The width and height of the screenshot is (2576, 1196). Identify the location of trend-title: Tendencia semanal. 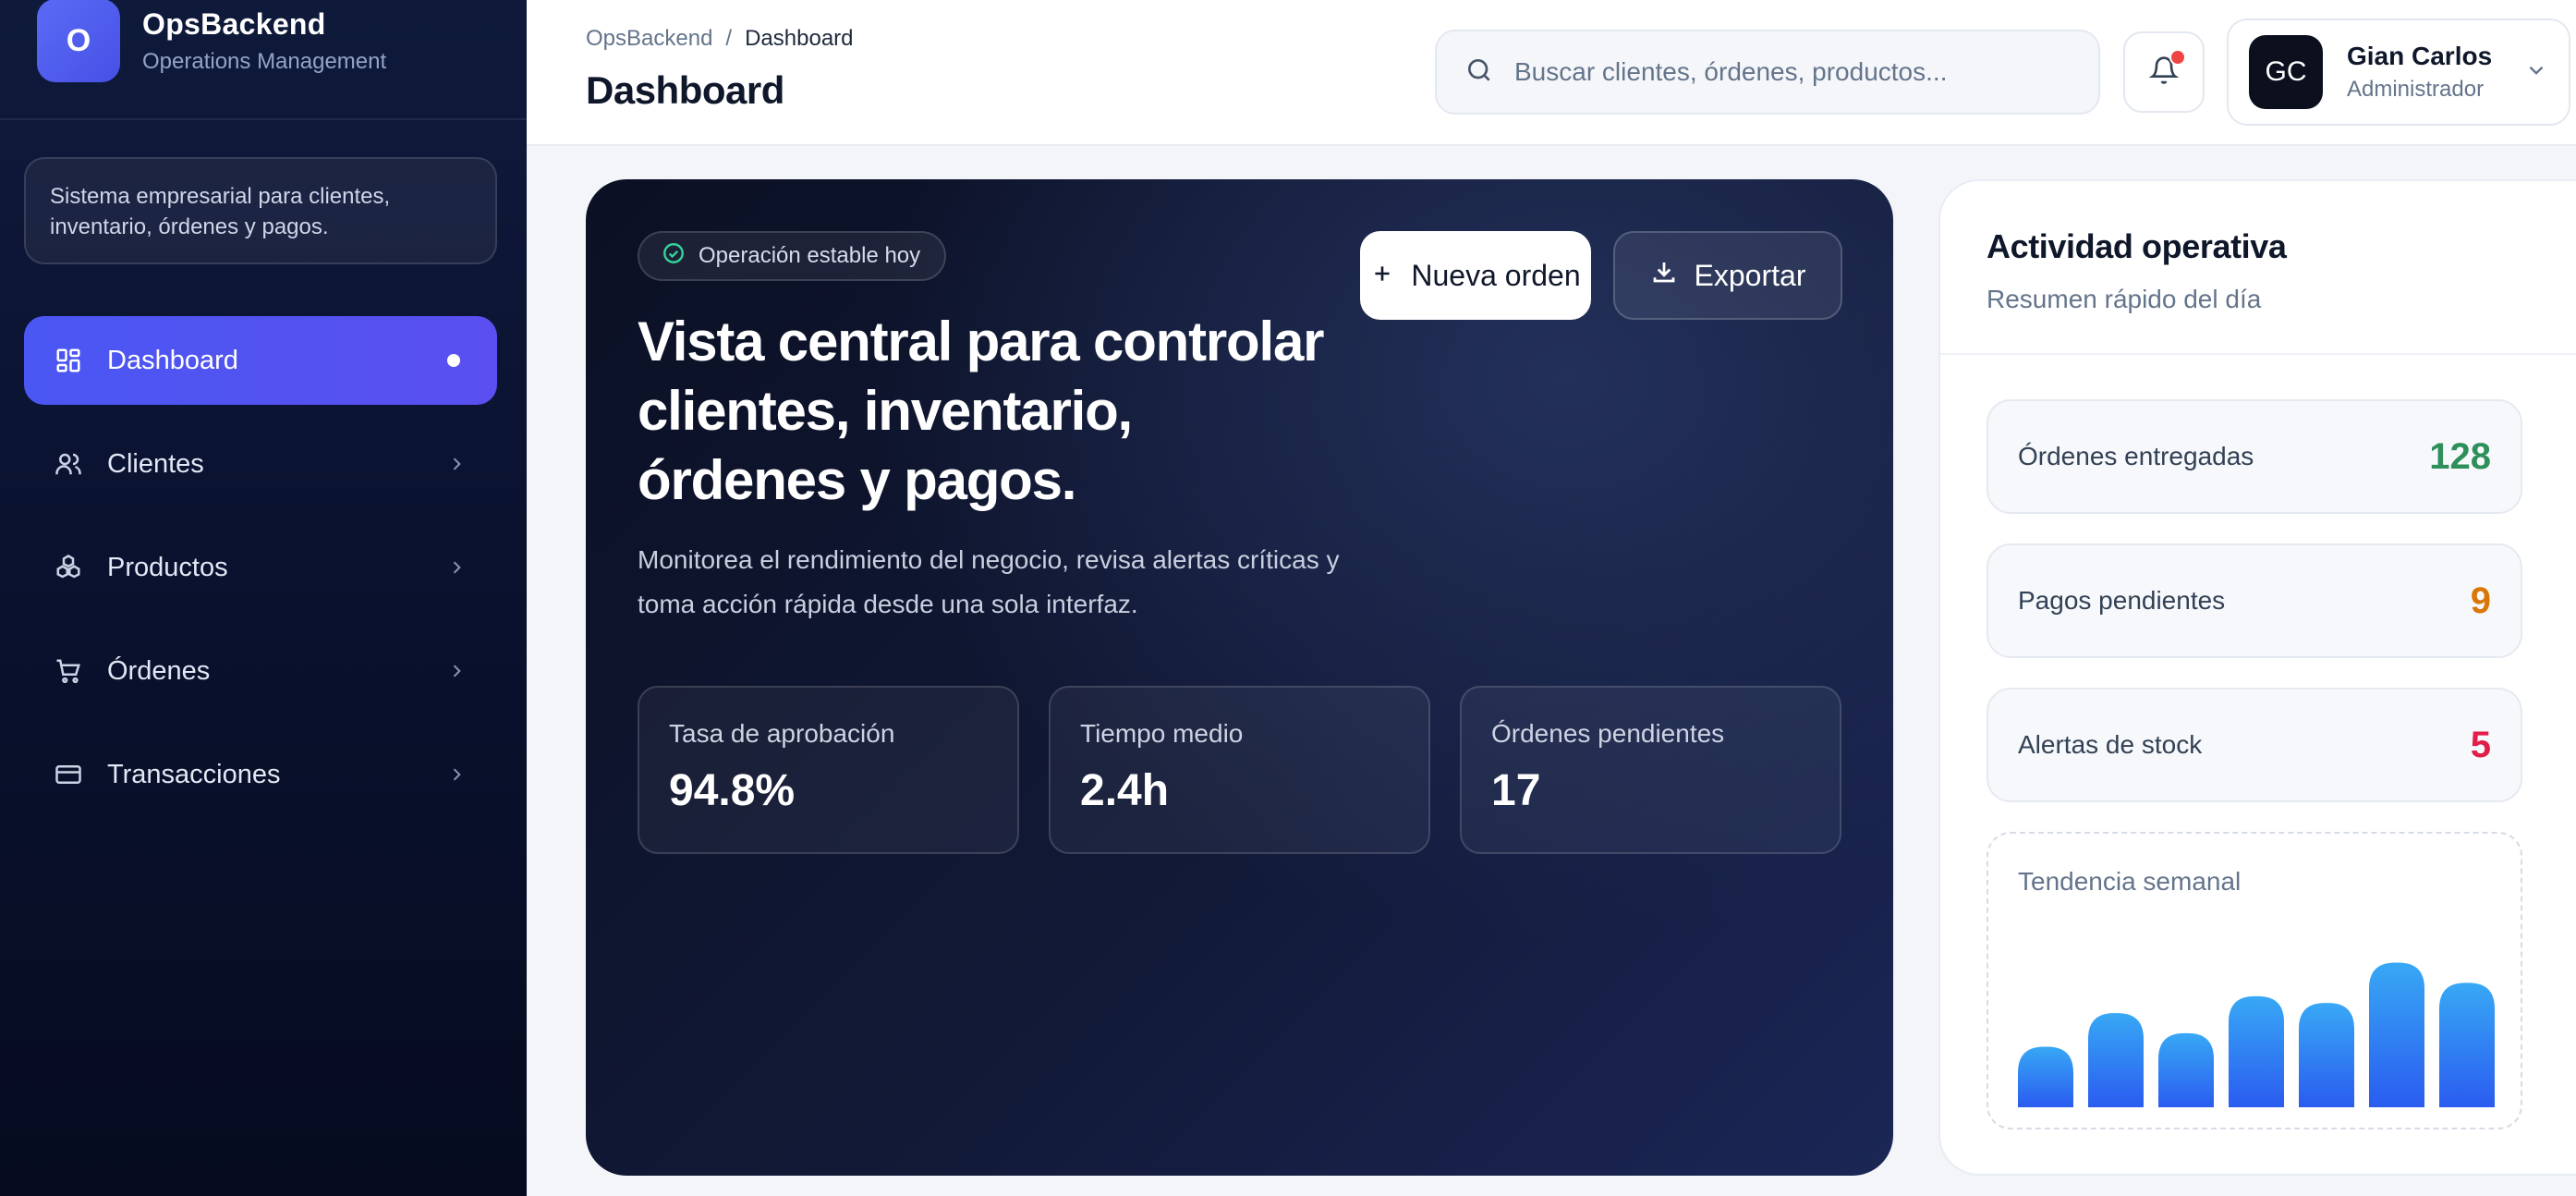
(2130, 882).